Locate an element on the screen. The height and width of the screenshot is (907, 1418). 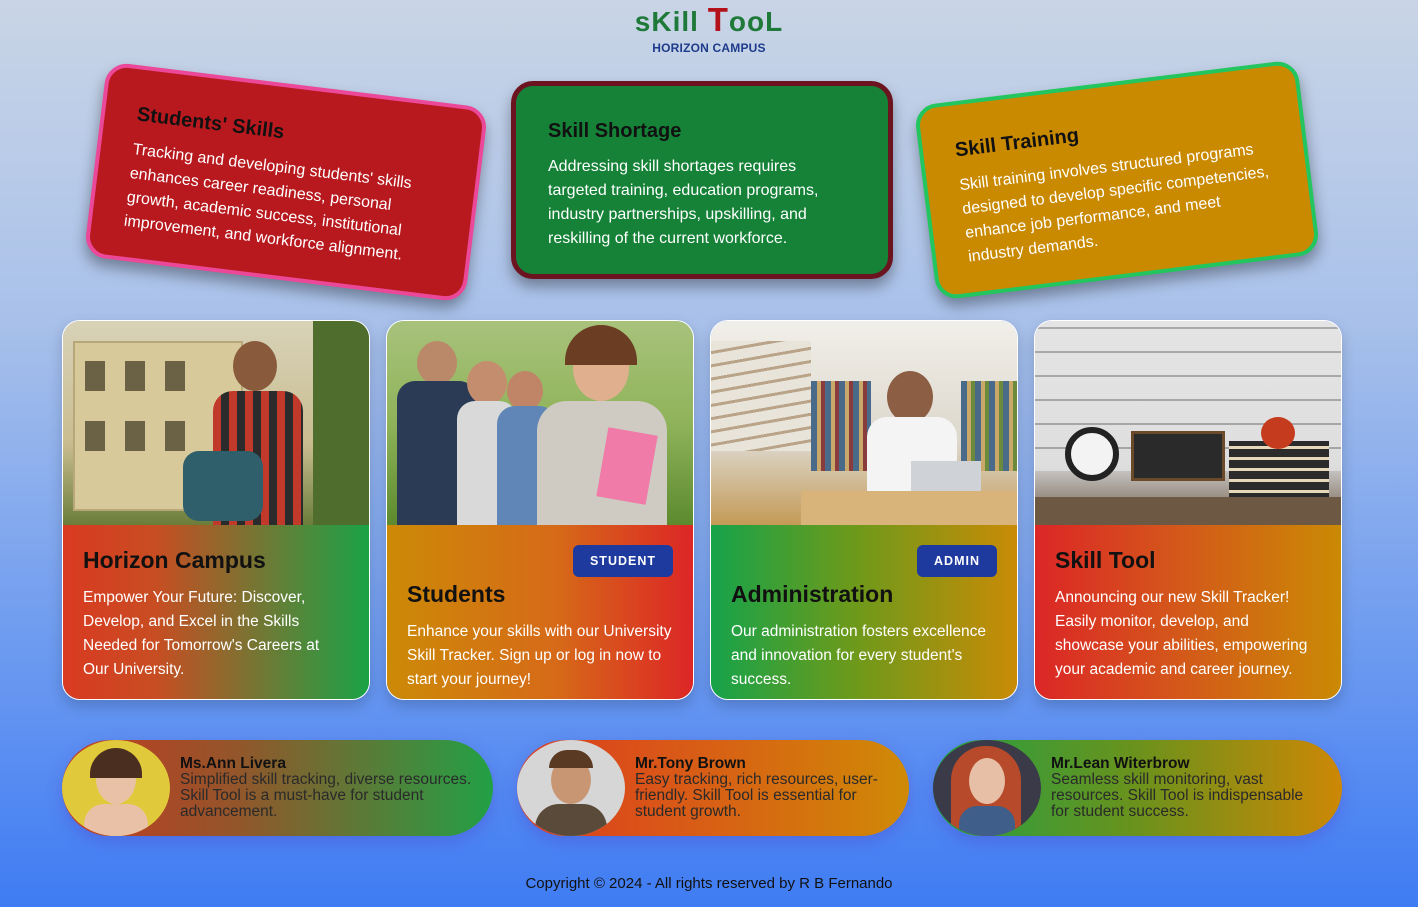
logo-title: sKill TooL is located at coordinates (709, 21).